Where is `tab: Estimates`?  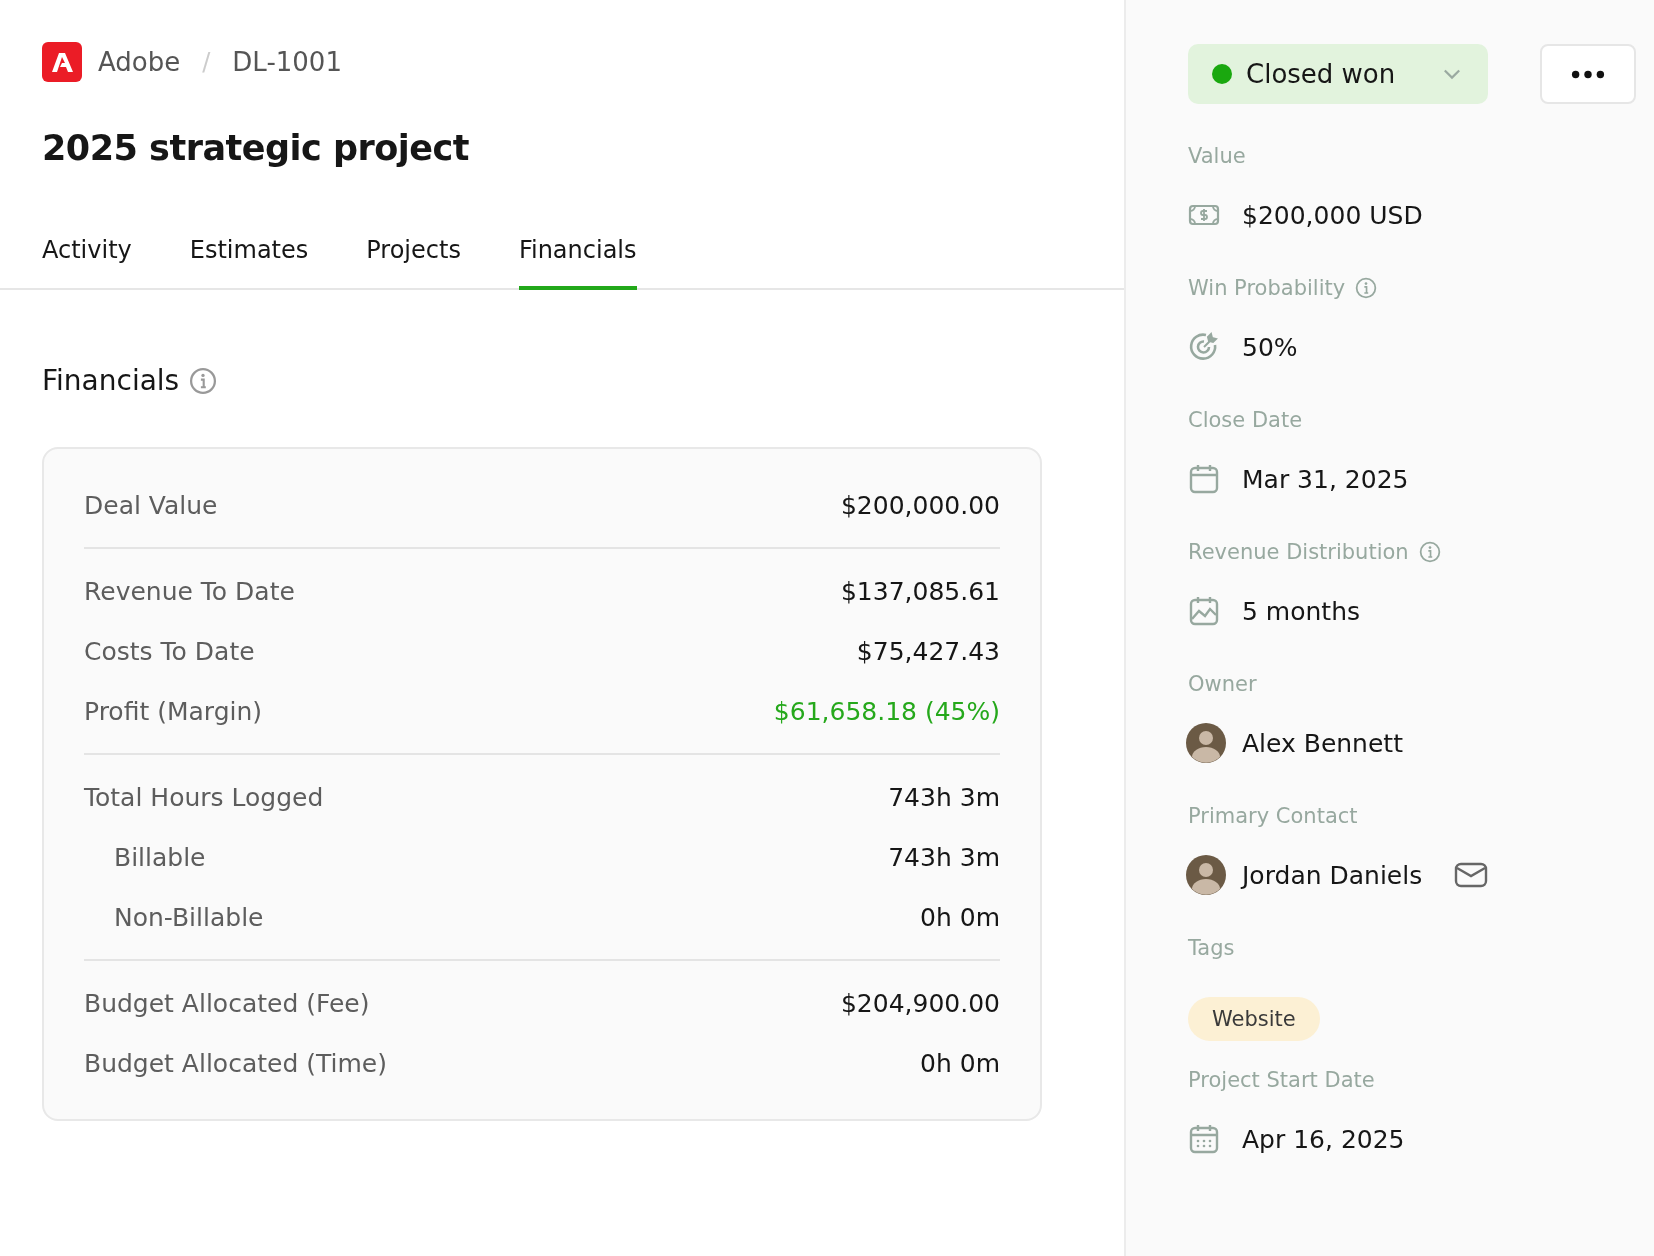 tab: Estimates is located at coordinates (249, 263).